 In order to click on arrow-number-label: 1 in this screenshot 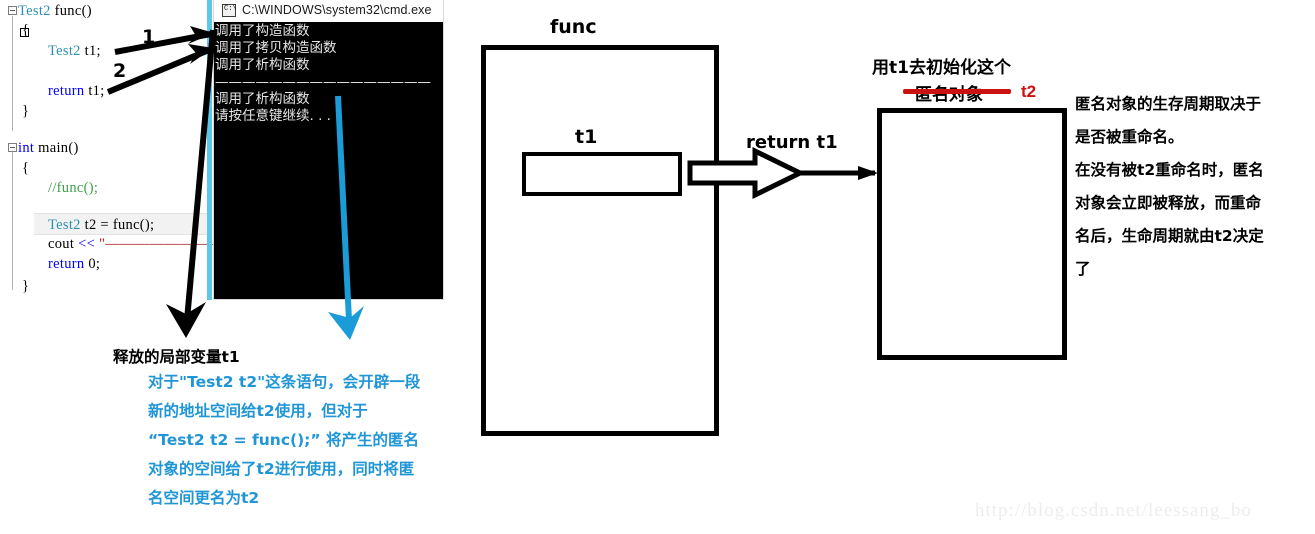, I will do `click(149, 37)`.